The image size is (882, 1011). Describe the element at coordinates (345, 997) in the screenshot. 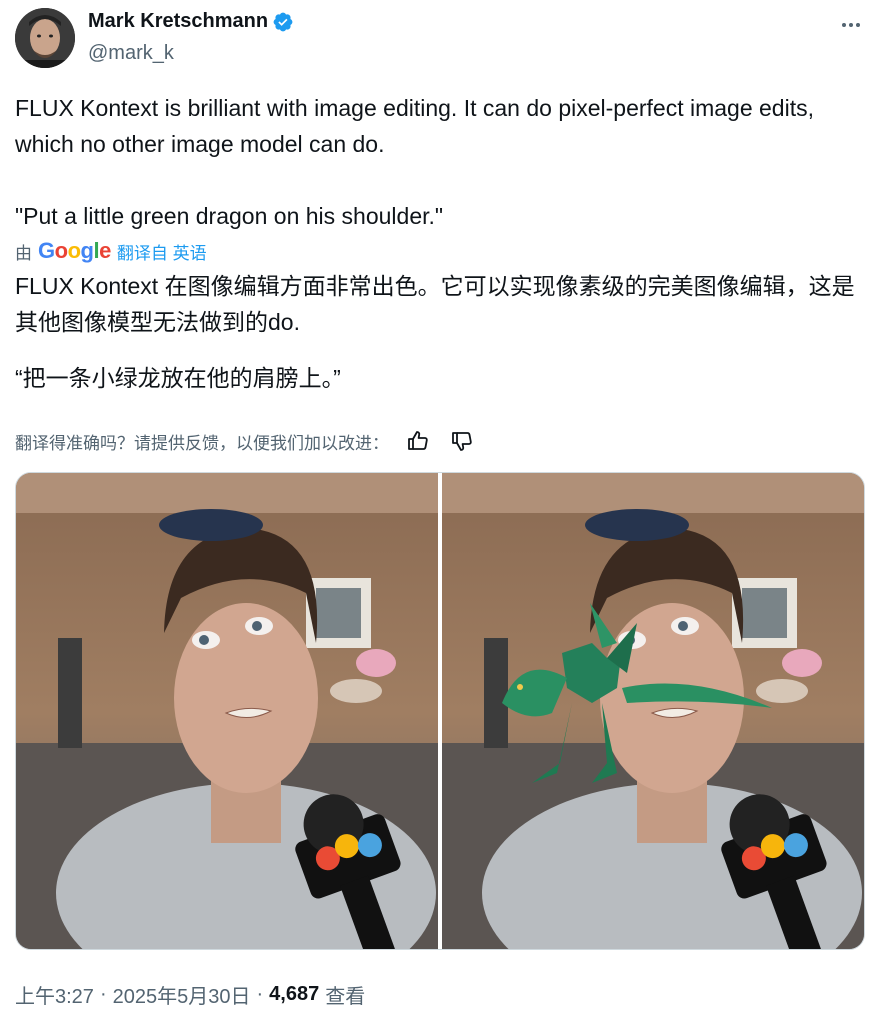

I see `views-label: 查看` at that location.